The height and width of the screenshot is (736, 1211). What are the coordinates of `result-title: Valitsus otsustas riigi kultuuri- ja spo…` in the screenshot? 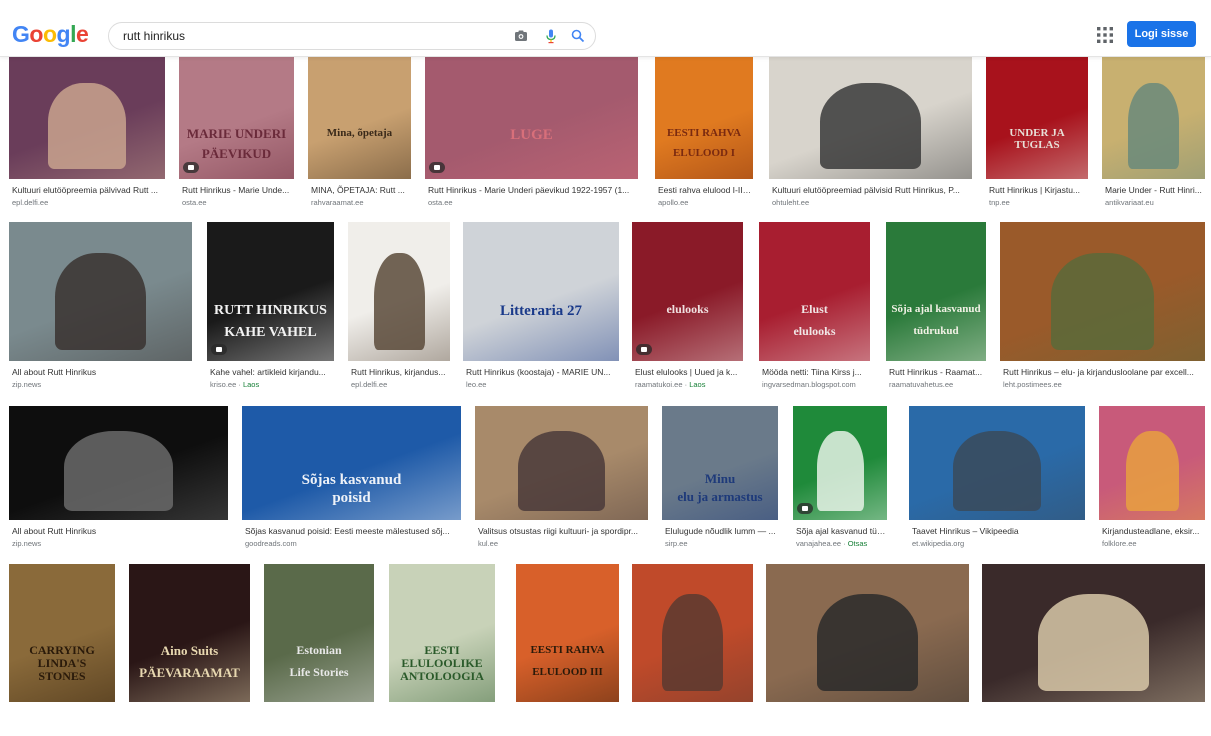 It's located at (562, 531).